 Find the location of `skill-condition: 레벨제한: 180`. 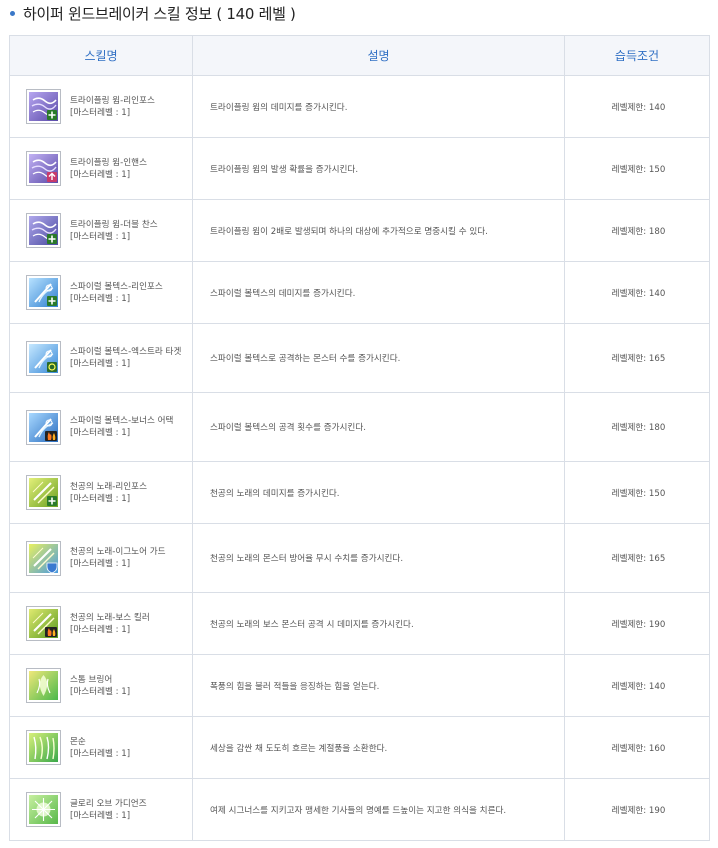

skill-condition: 레벨제한: 180 is located at coordinates (637, 230).